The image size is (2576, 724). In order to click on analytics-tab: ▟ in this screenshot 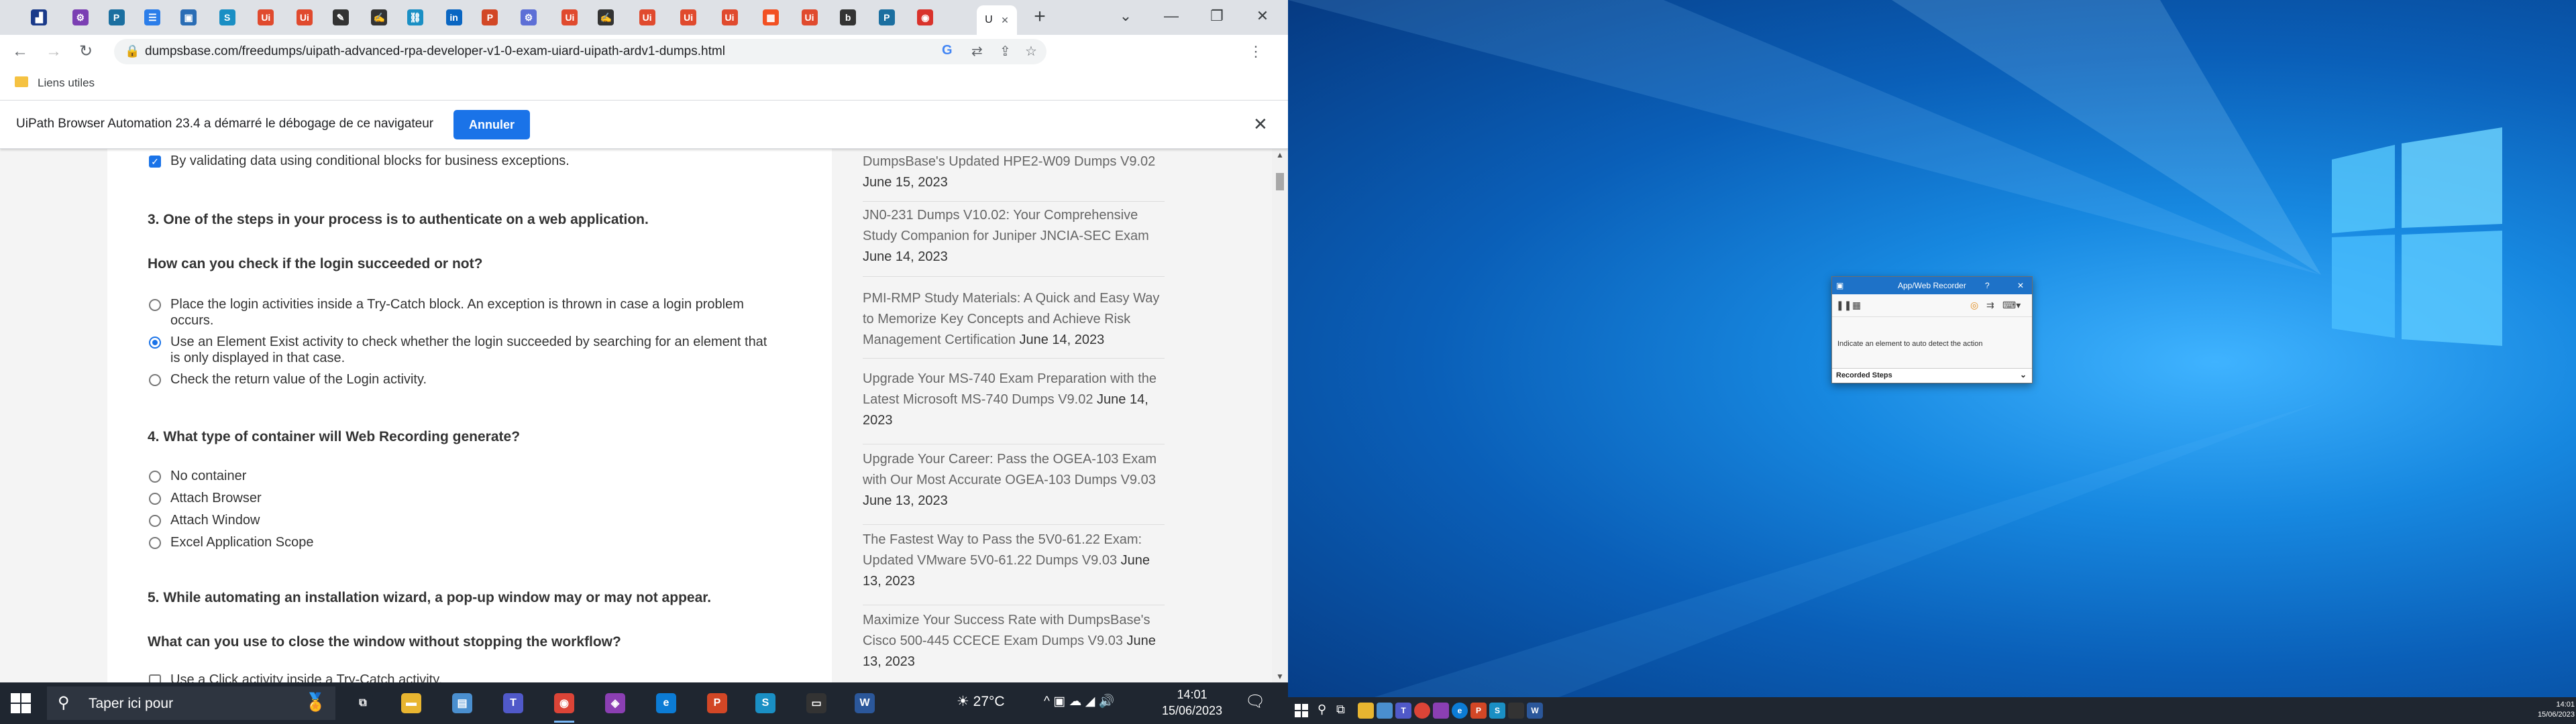, I will do `click(38, 17)`.